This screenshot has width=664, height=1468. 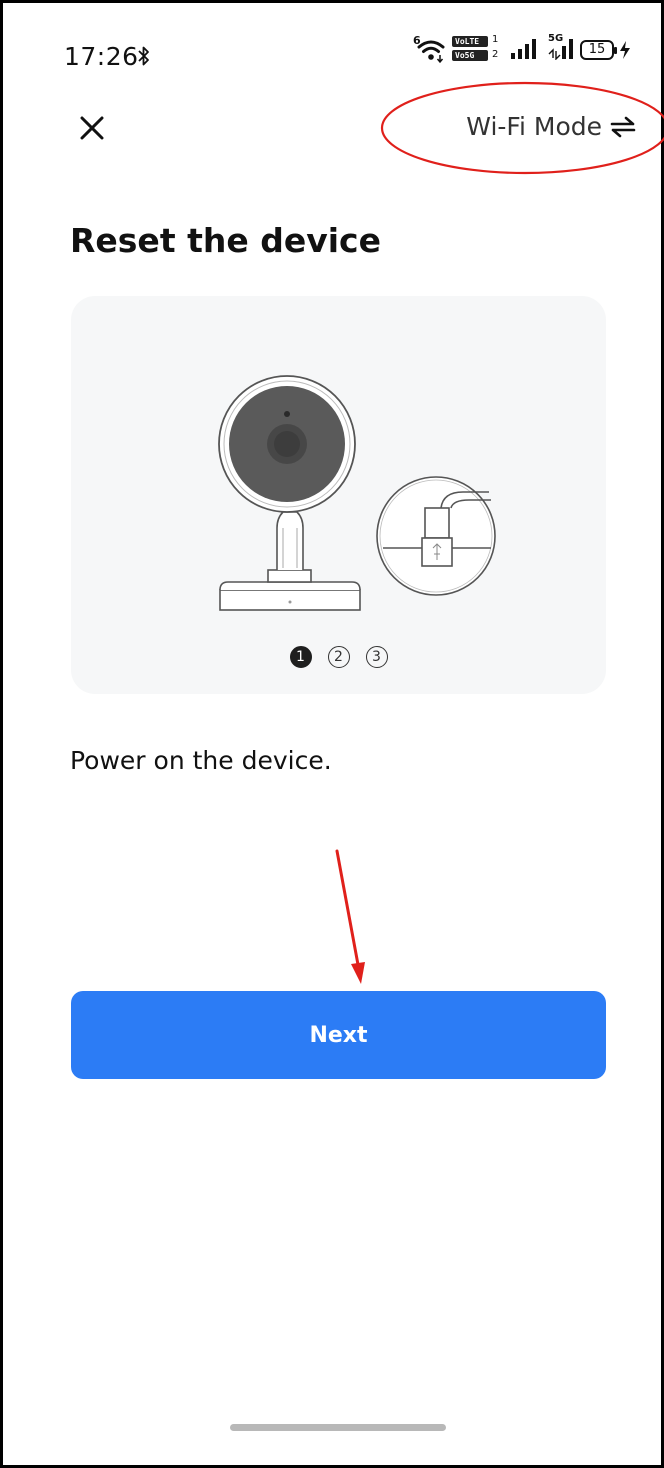 I want to click on step-indicator: 1 2 3, so click(x=338, y=657).